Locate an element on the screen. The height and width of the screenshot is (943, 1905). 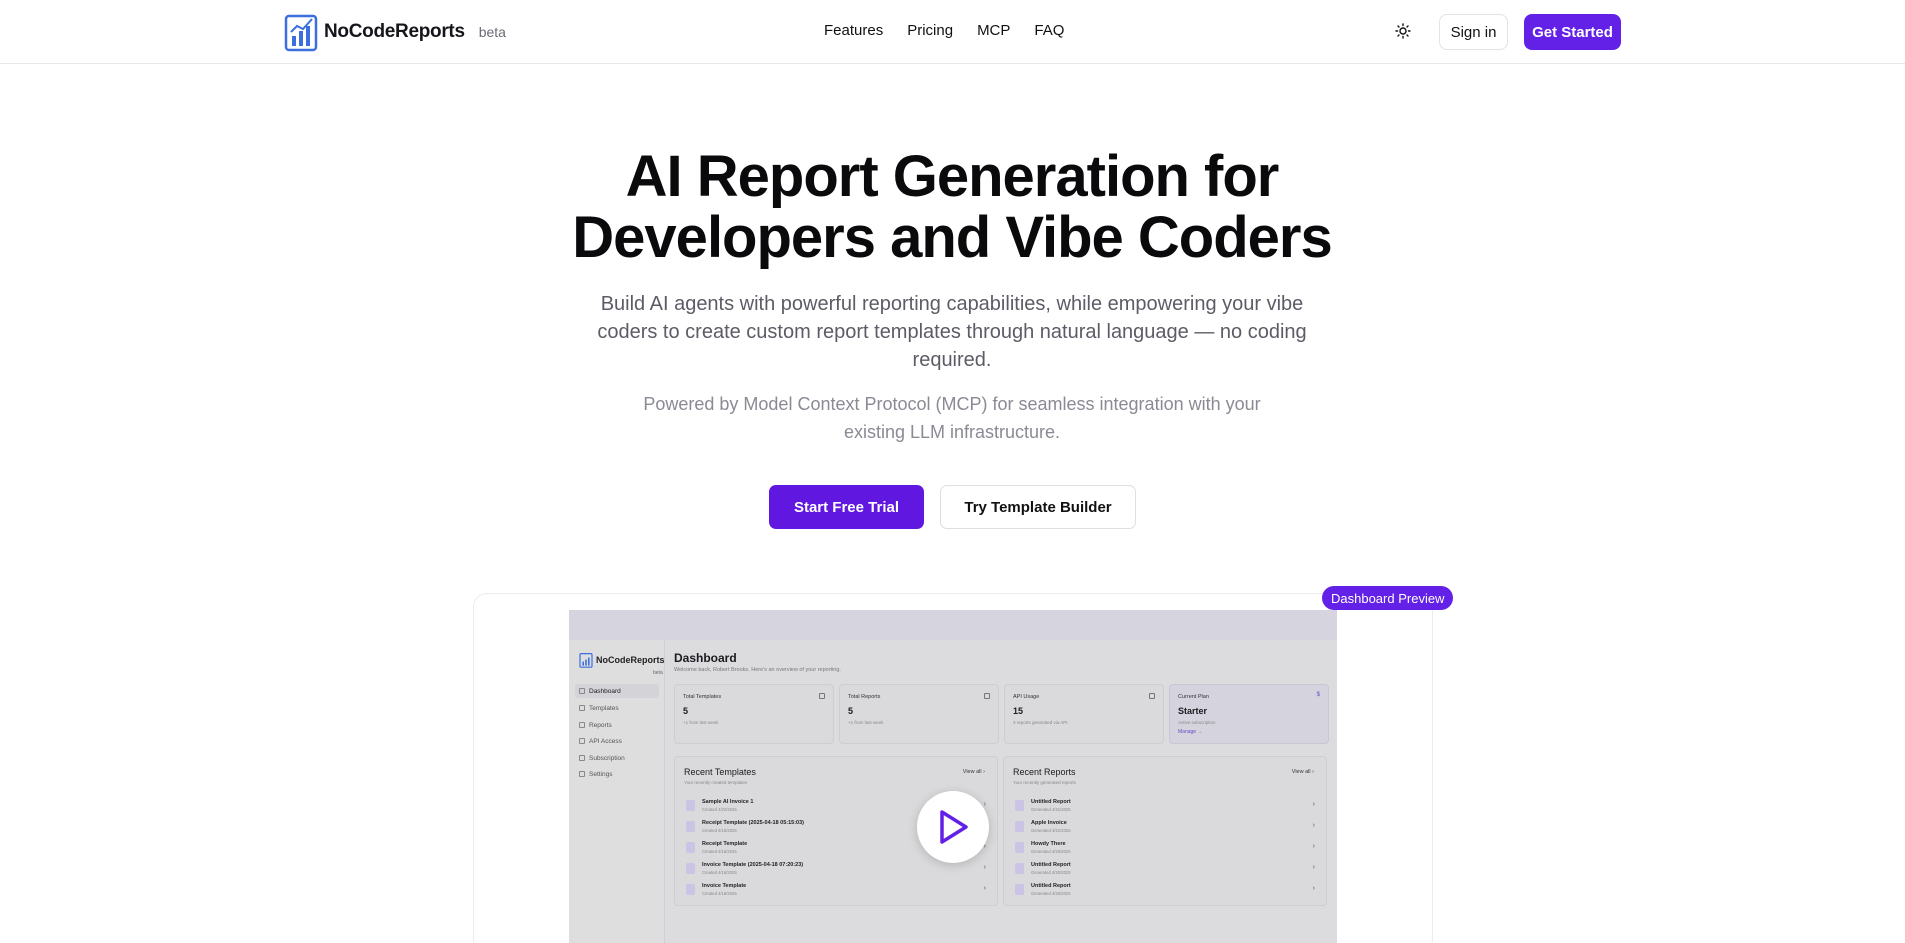
sidebar-label: Subscription is located at coordinates (607, 758).